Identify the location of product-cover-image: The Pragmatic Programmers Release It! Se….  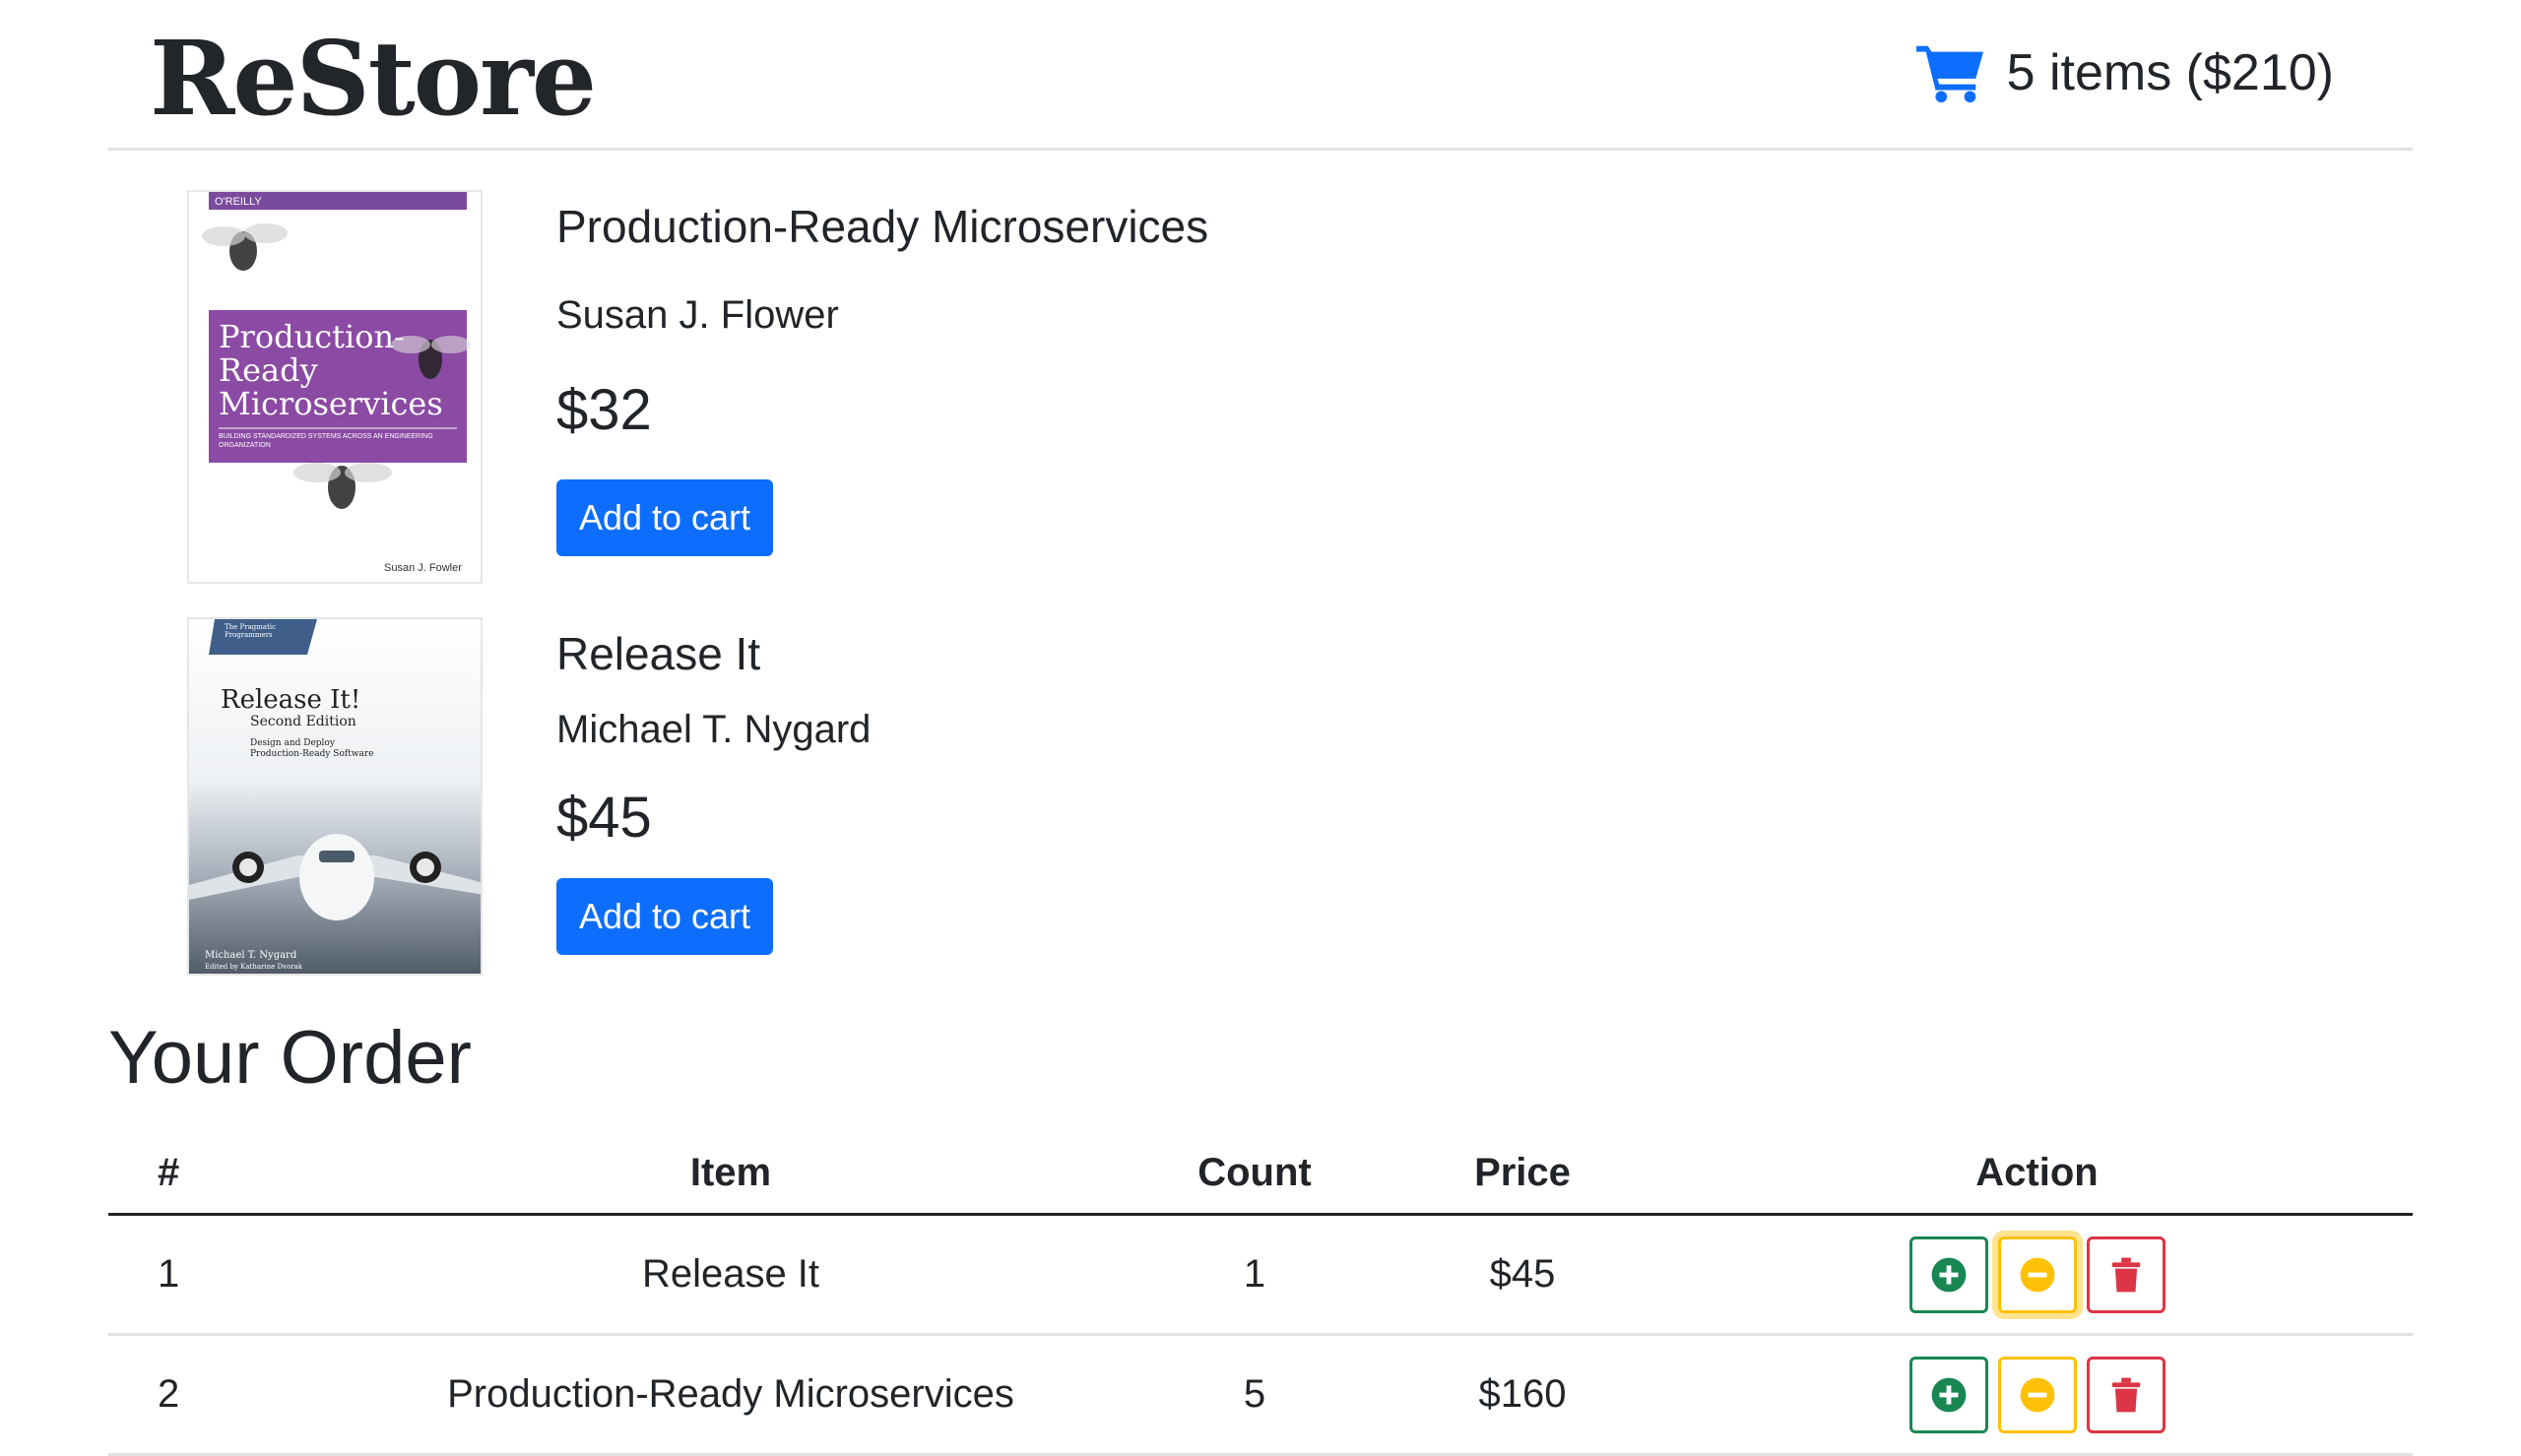
(335, 796).